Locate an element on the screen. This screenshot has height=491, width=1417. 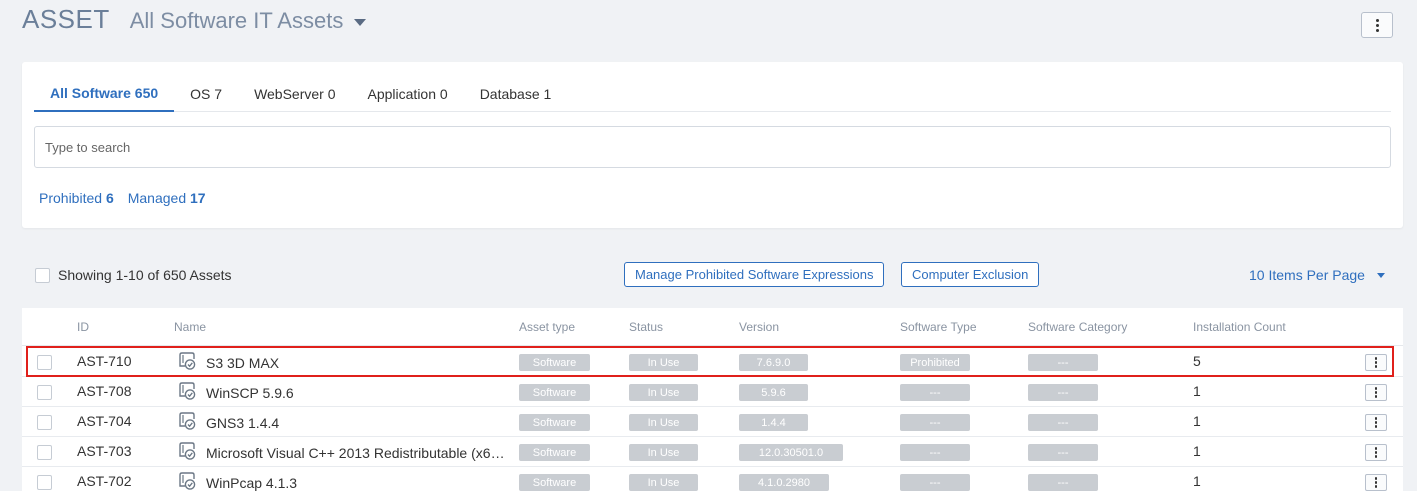
asset-id: AST-702 is located at coordinates (104, 481).